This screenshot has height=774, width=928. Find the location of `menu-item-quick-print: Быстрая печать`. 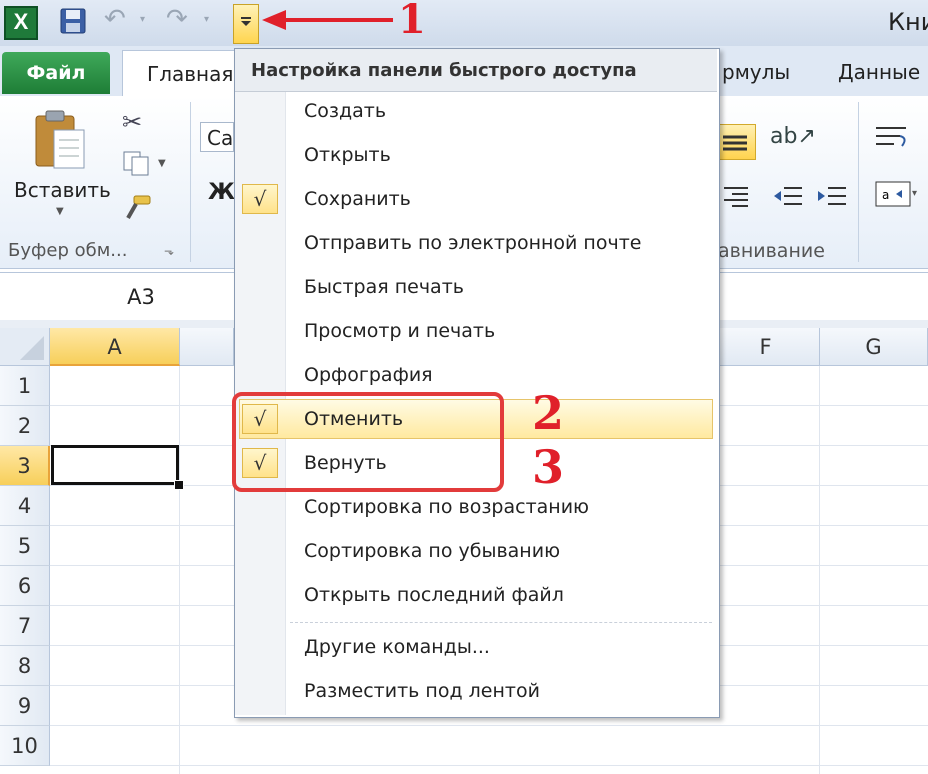

menu-item-quick-print: Быстрая печать is located at coordinates (384, 287).